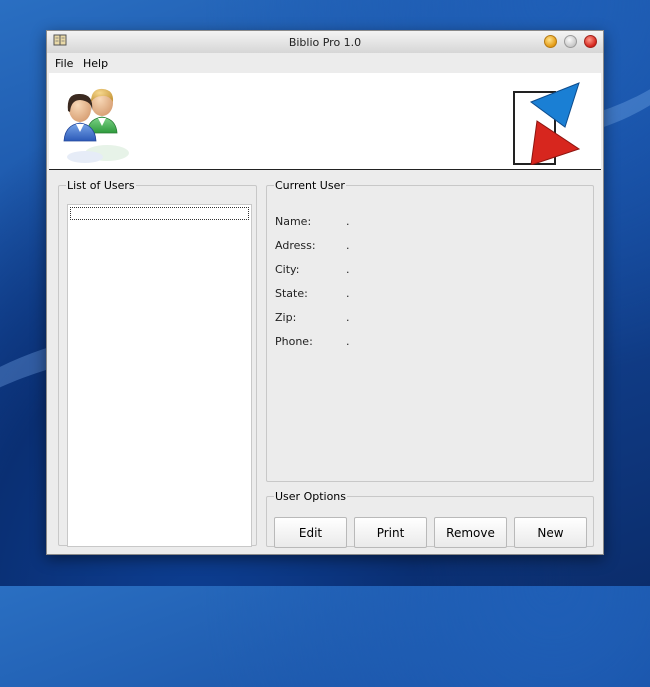  What do you see at coordinates (291, 293) in the screenshot?
I see `state-label: State:` at bounding box center [291, 293].